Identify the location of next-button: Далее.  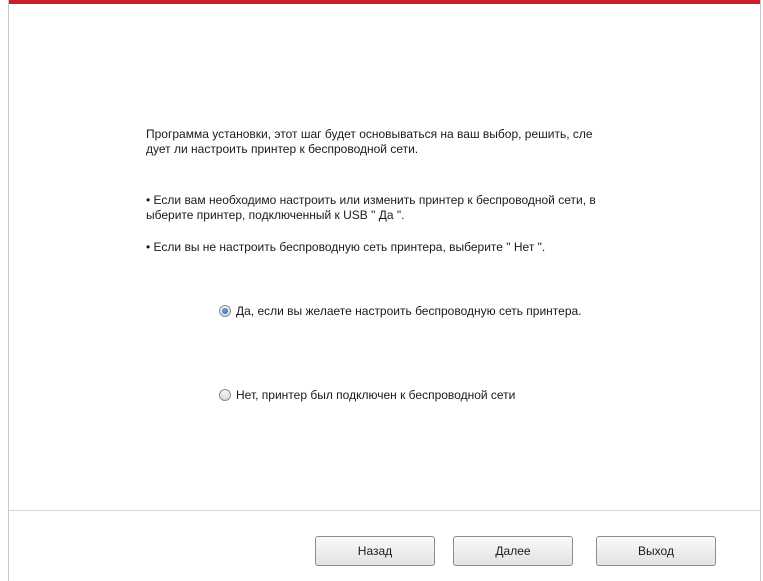
(513, 551).